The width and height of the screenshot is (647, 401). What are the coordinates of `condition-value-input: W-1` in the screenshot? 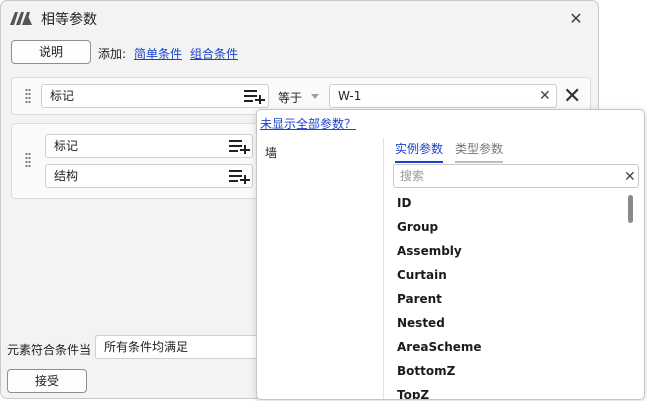 It's located at (443, 96).